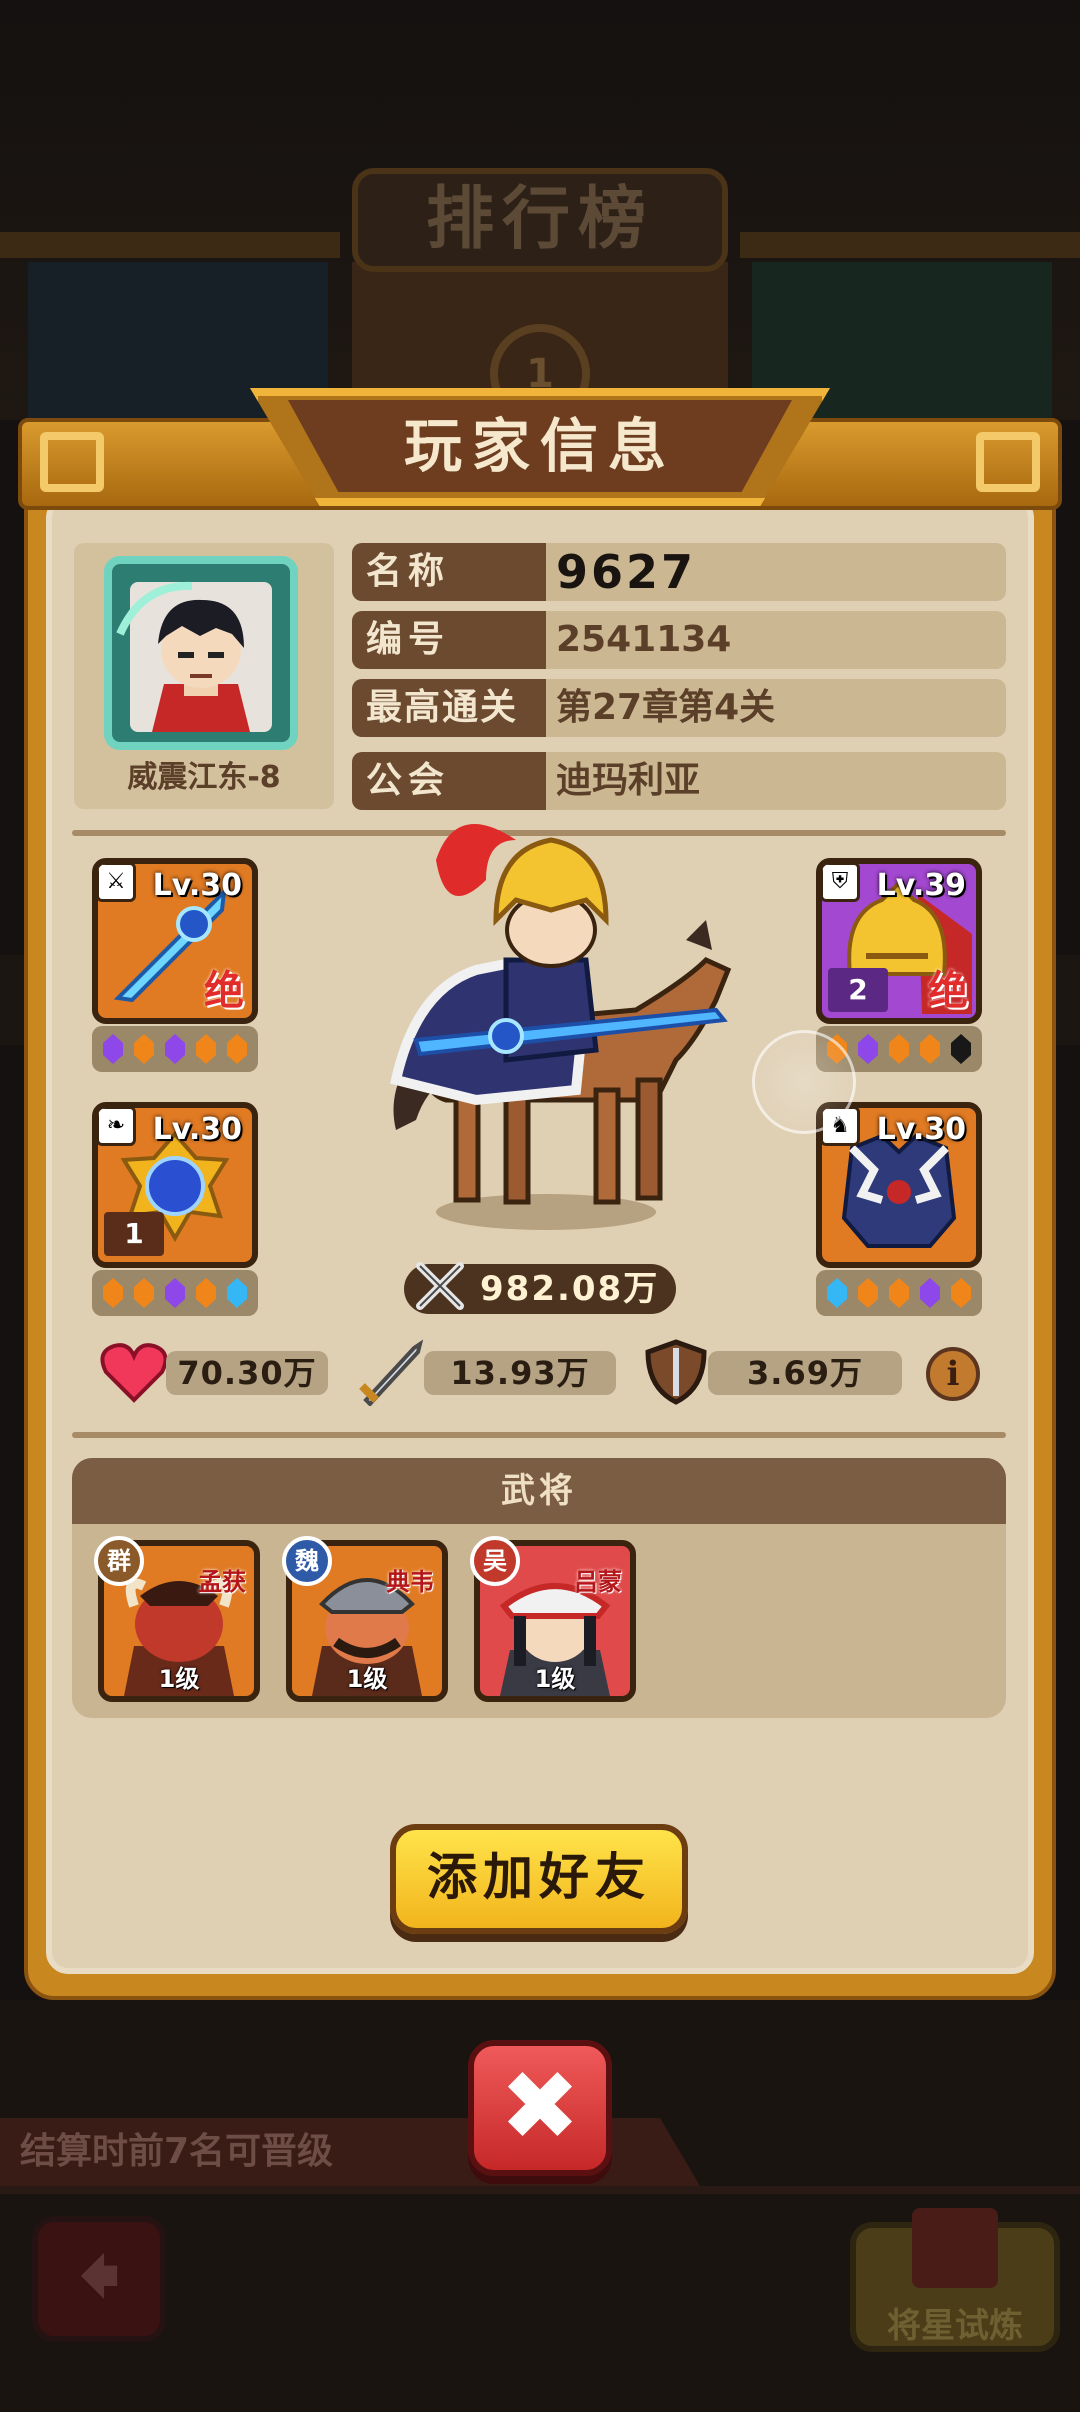 The width and height of the screenshot is (1080, 2412). I want to click on heart-icon, so click(134, 1373).